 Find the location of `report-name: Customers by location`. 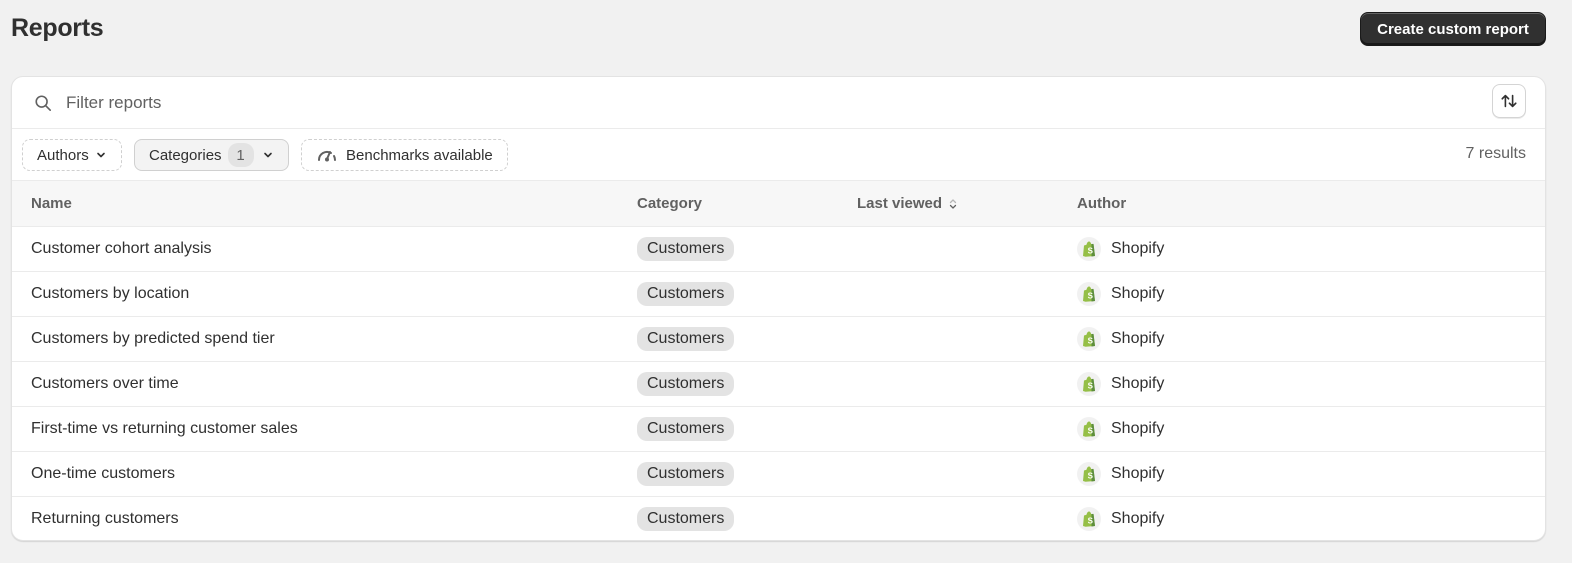

report-name: Customers by location is located at coordinates (324, 293).